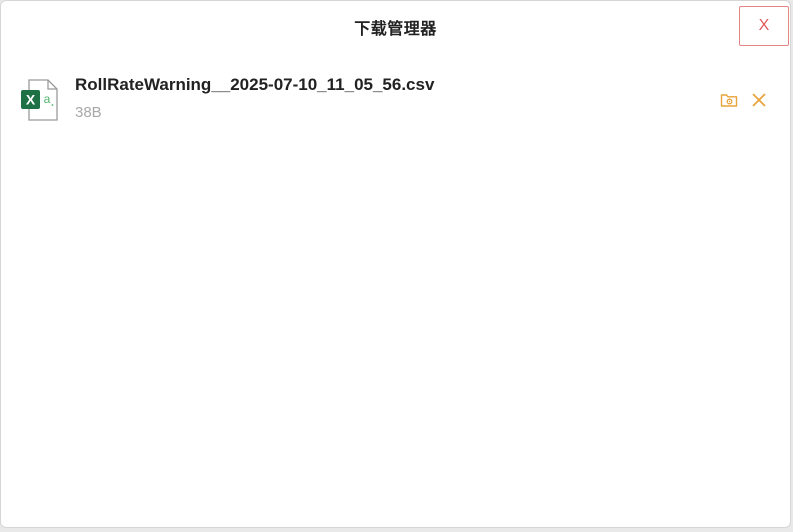 This screenshot has width=793, height=532. Describe the element at coordinates (39, 100) in the screenshot. I see `excel-file-icon: X a` at that location.